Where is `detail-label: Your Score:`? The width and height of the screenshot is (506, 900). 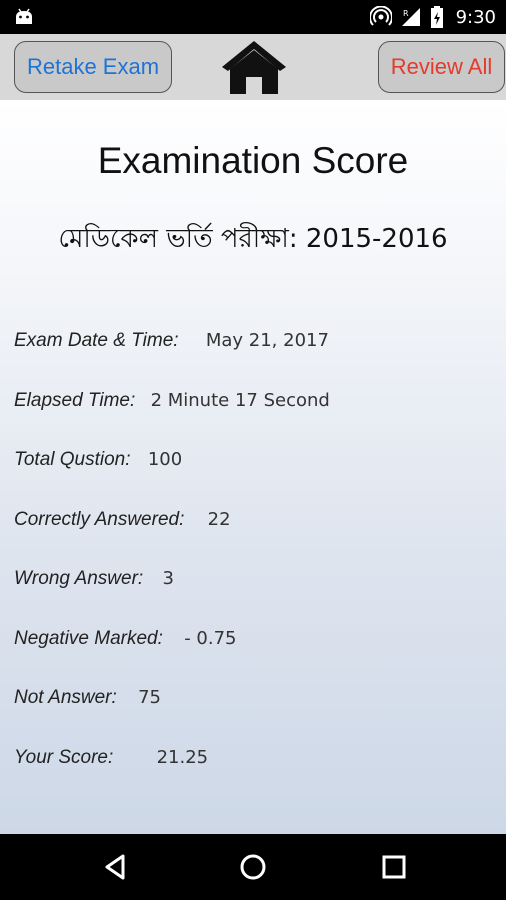
detail-label: Your Score: is located at coordinates (64, 757).